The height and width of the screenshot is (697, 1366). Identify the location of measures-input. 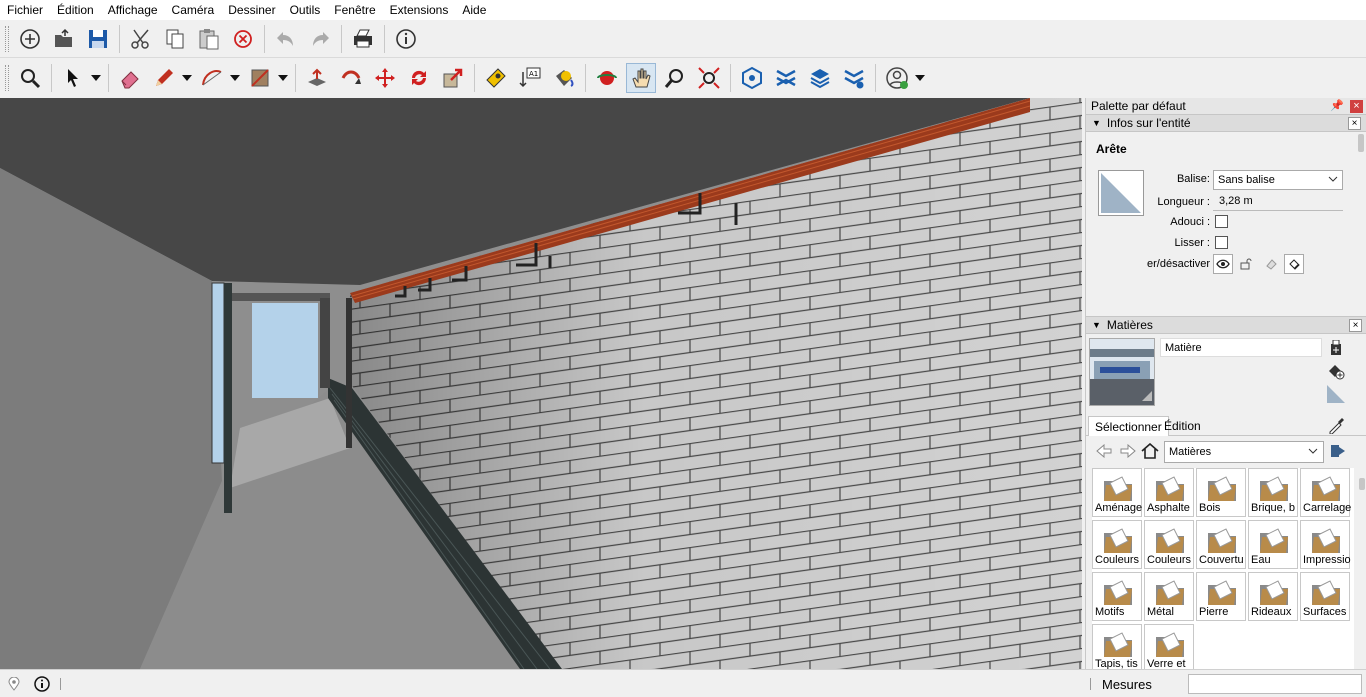
(1275, 684).